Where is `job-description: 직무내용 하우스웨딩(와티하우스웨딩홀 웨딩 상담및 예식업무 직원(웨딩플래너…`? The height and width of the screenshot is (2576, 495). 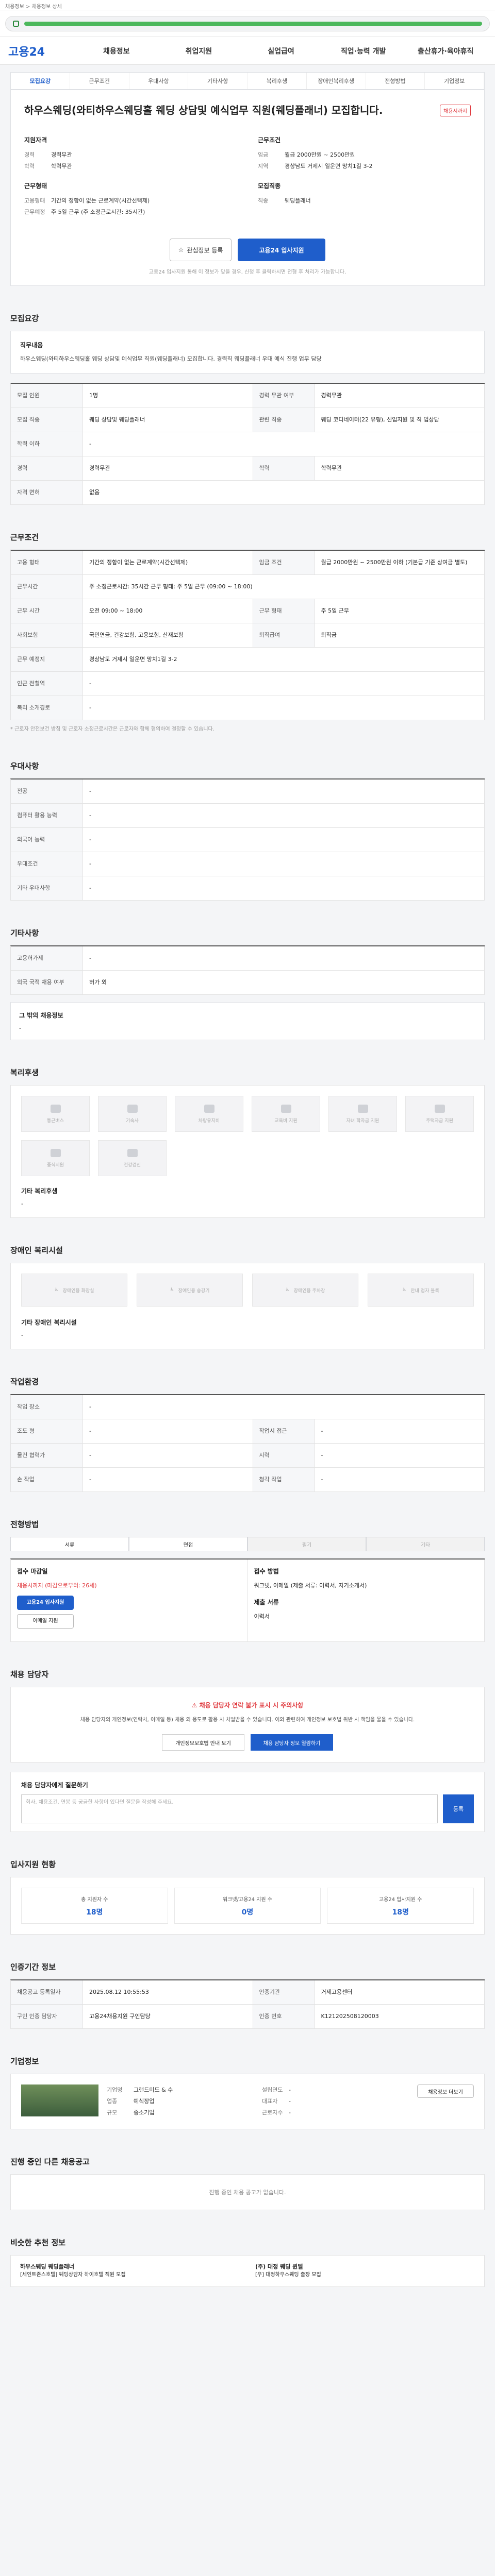
job-description: 직무내용 하우스웨딩(와티하우스웨딩홀 웨딩 상담및 예식업무 직원(웨딩플래너… is located at coordinates (247, 352).